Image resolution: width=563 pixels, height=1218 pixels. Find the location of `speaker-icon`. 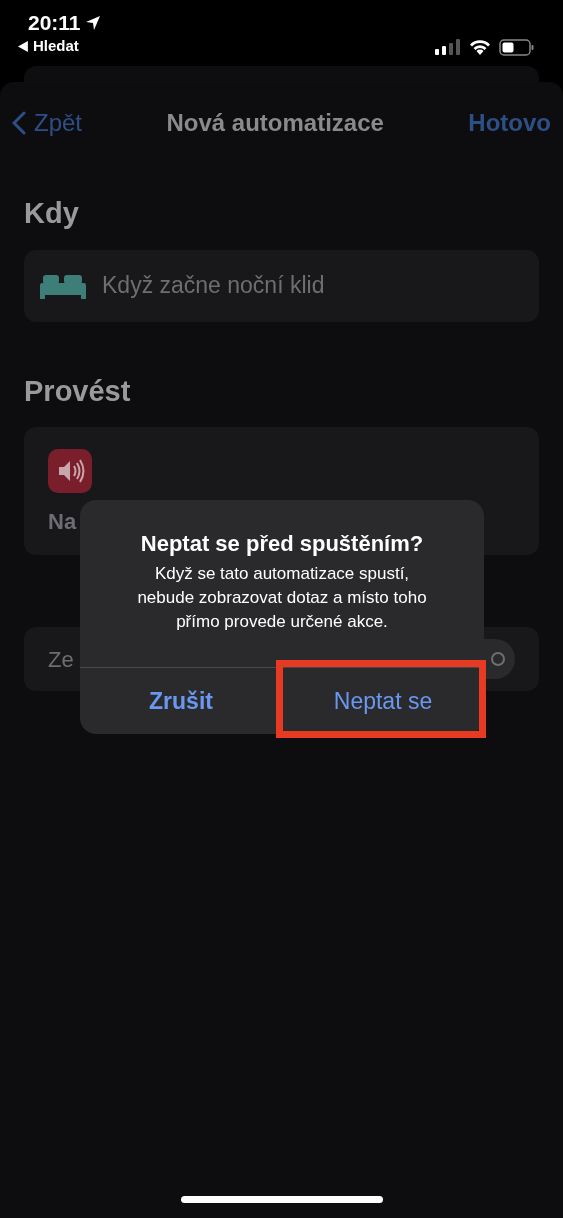

speaker-icon is located at coordinates (70, 471).